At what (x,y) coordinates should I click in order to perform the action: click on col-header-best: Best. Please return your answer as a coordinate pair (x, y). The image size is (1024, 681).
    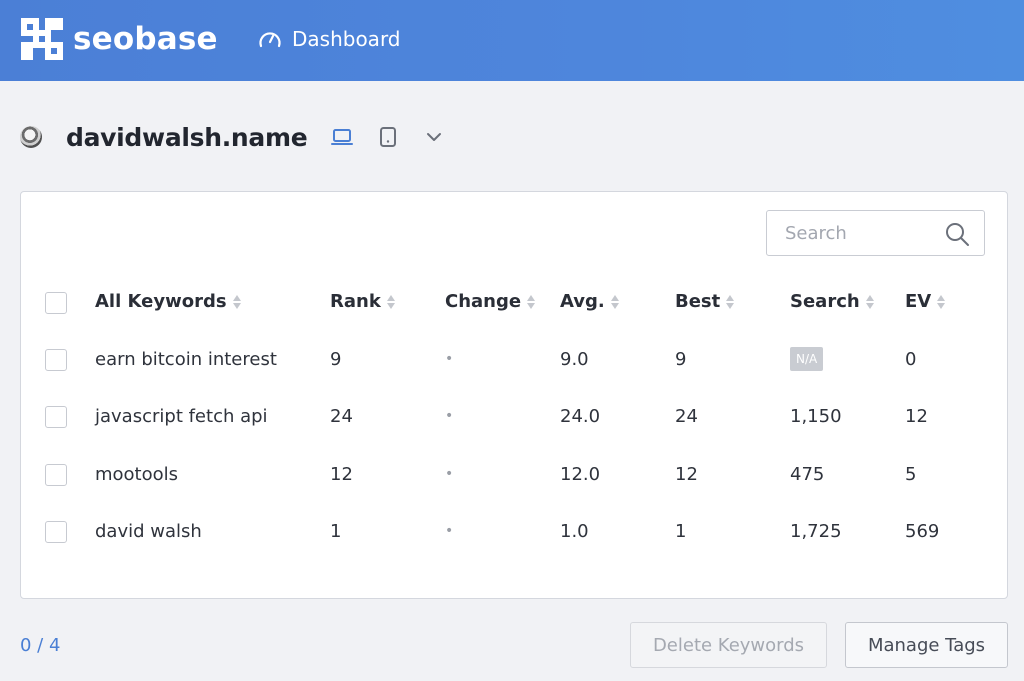
    Looking at the image, I should click on (705, 301).